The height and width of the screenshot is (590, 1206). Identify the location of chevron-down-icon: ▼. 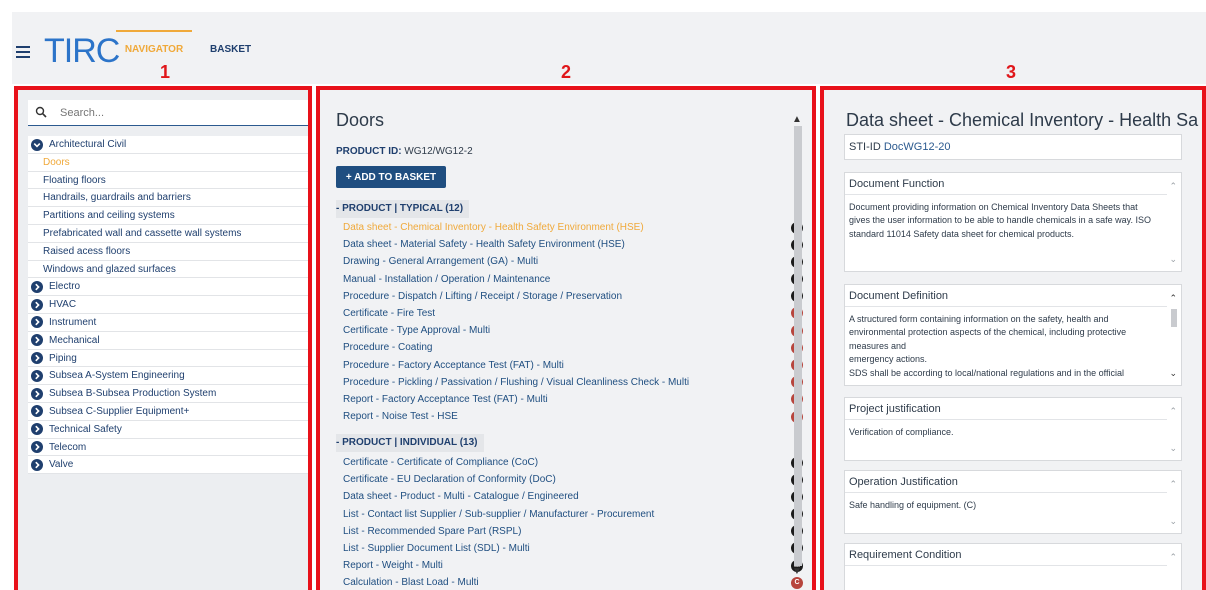
(797, 571).